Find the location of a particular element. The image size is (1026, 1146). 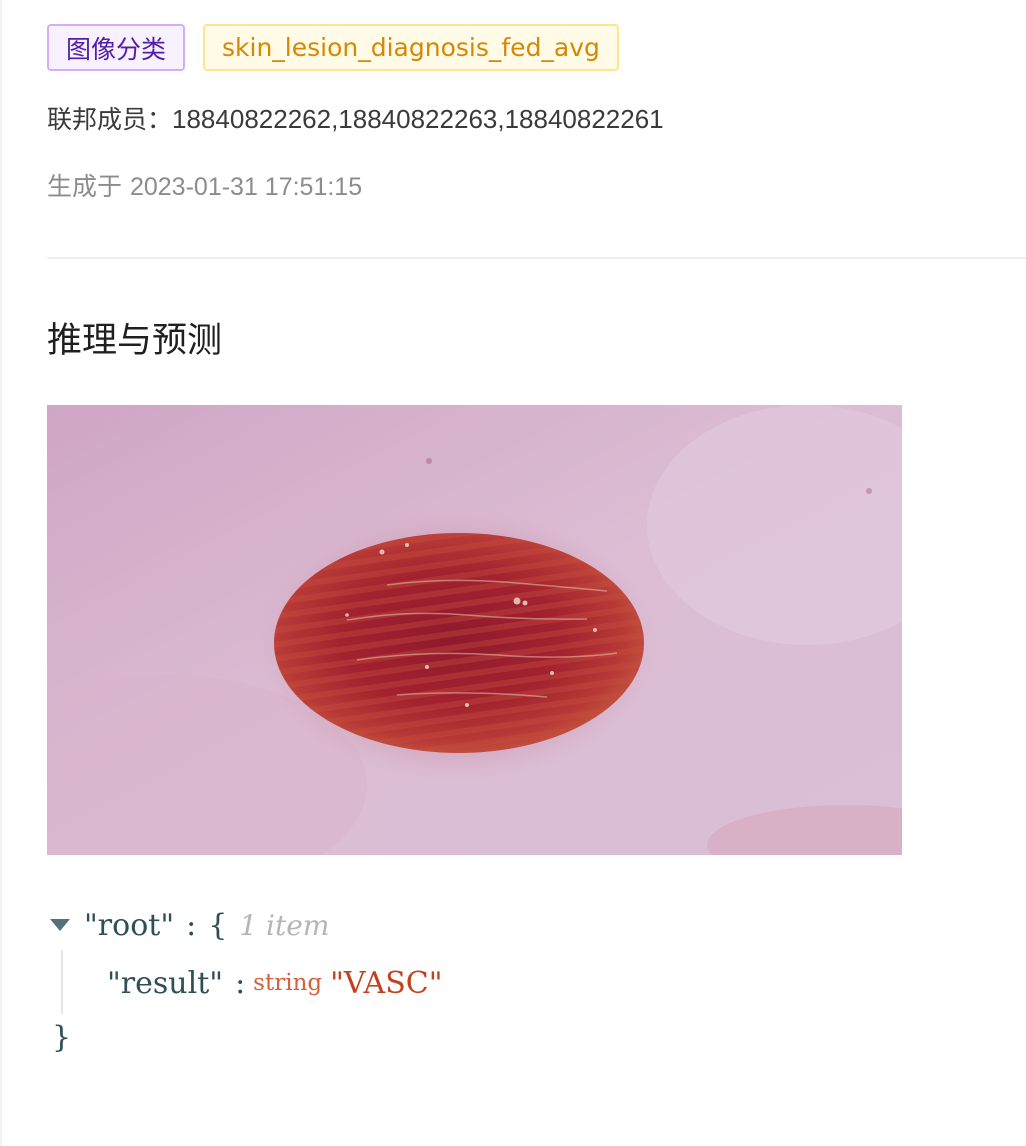

json-root-key: "root" is located at coordinates (129, 925).